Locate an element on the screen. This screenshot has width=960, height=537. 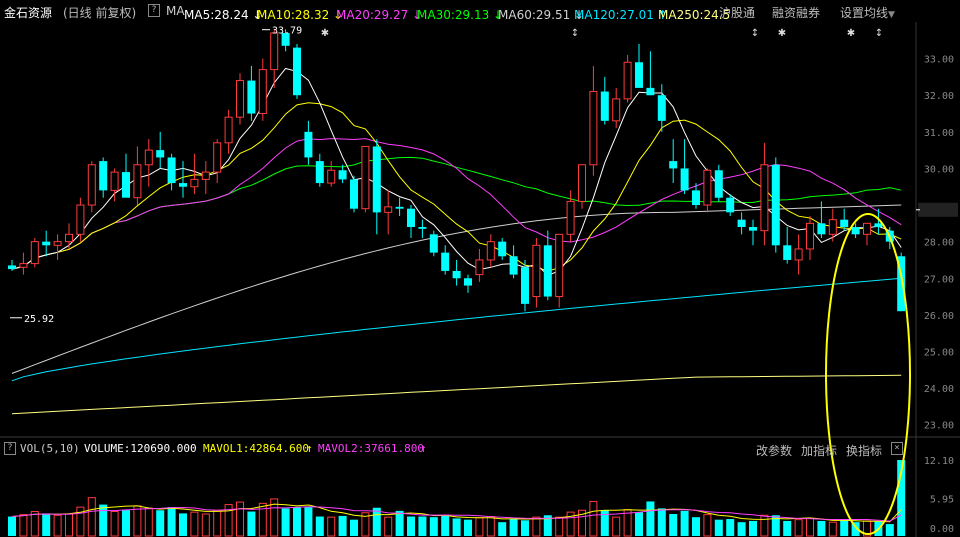
mavol1-arrow: ↑ is located at coordinates (309, 448).